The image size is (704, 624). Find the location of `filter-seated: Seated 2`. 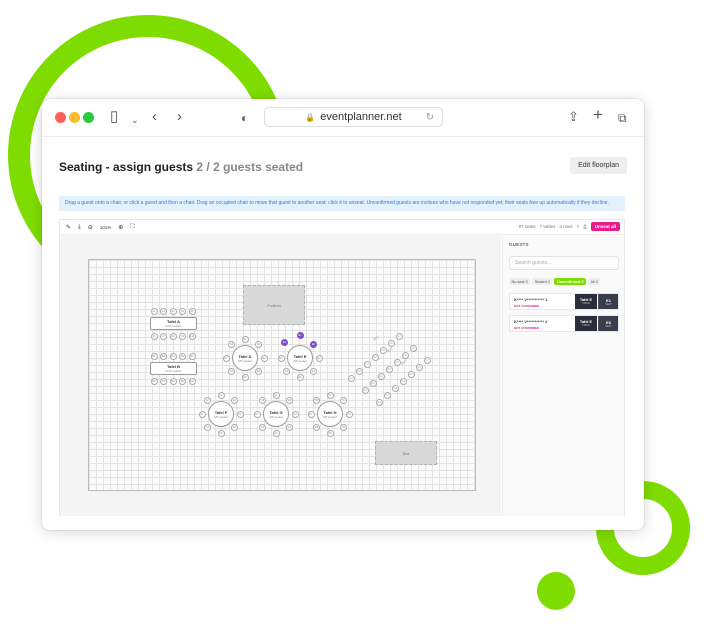

filter-seated: Seated 2 is located at coordinates (542, 281).